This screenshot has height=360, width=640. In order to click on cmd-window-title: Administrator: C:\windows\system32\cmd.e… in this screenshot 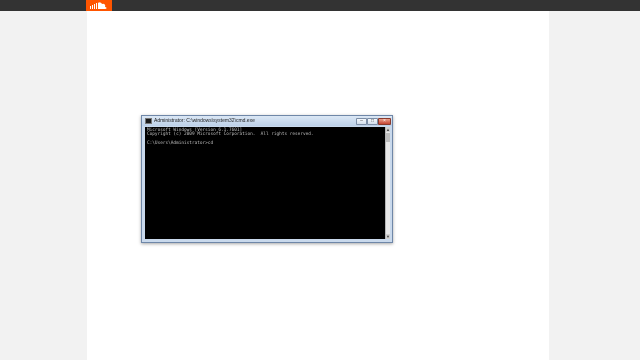, I will do `click(204, 121)`.